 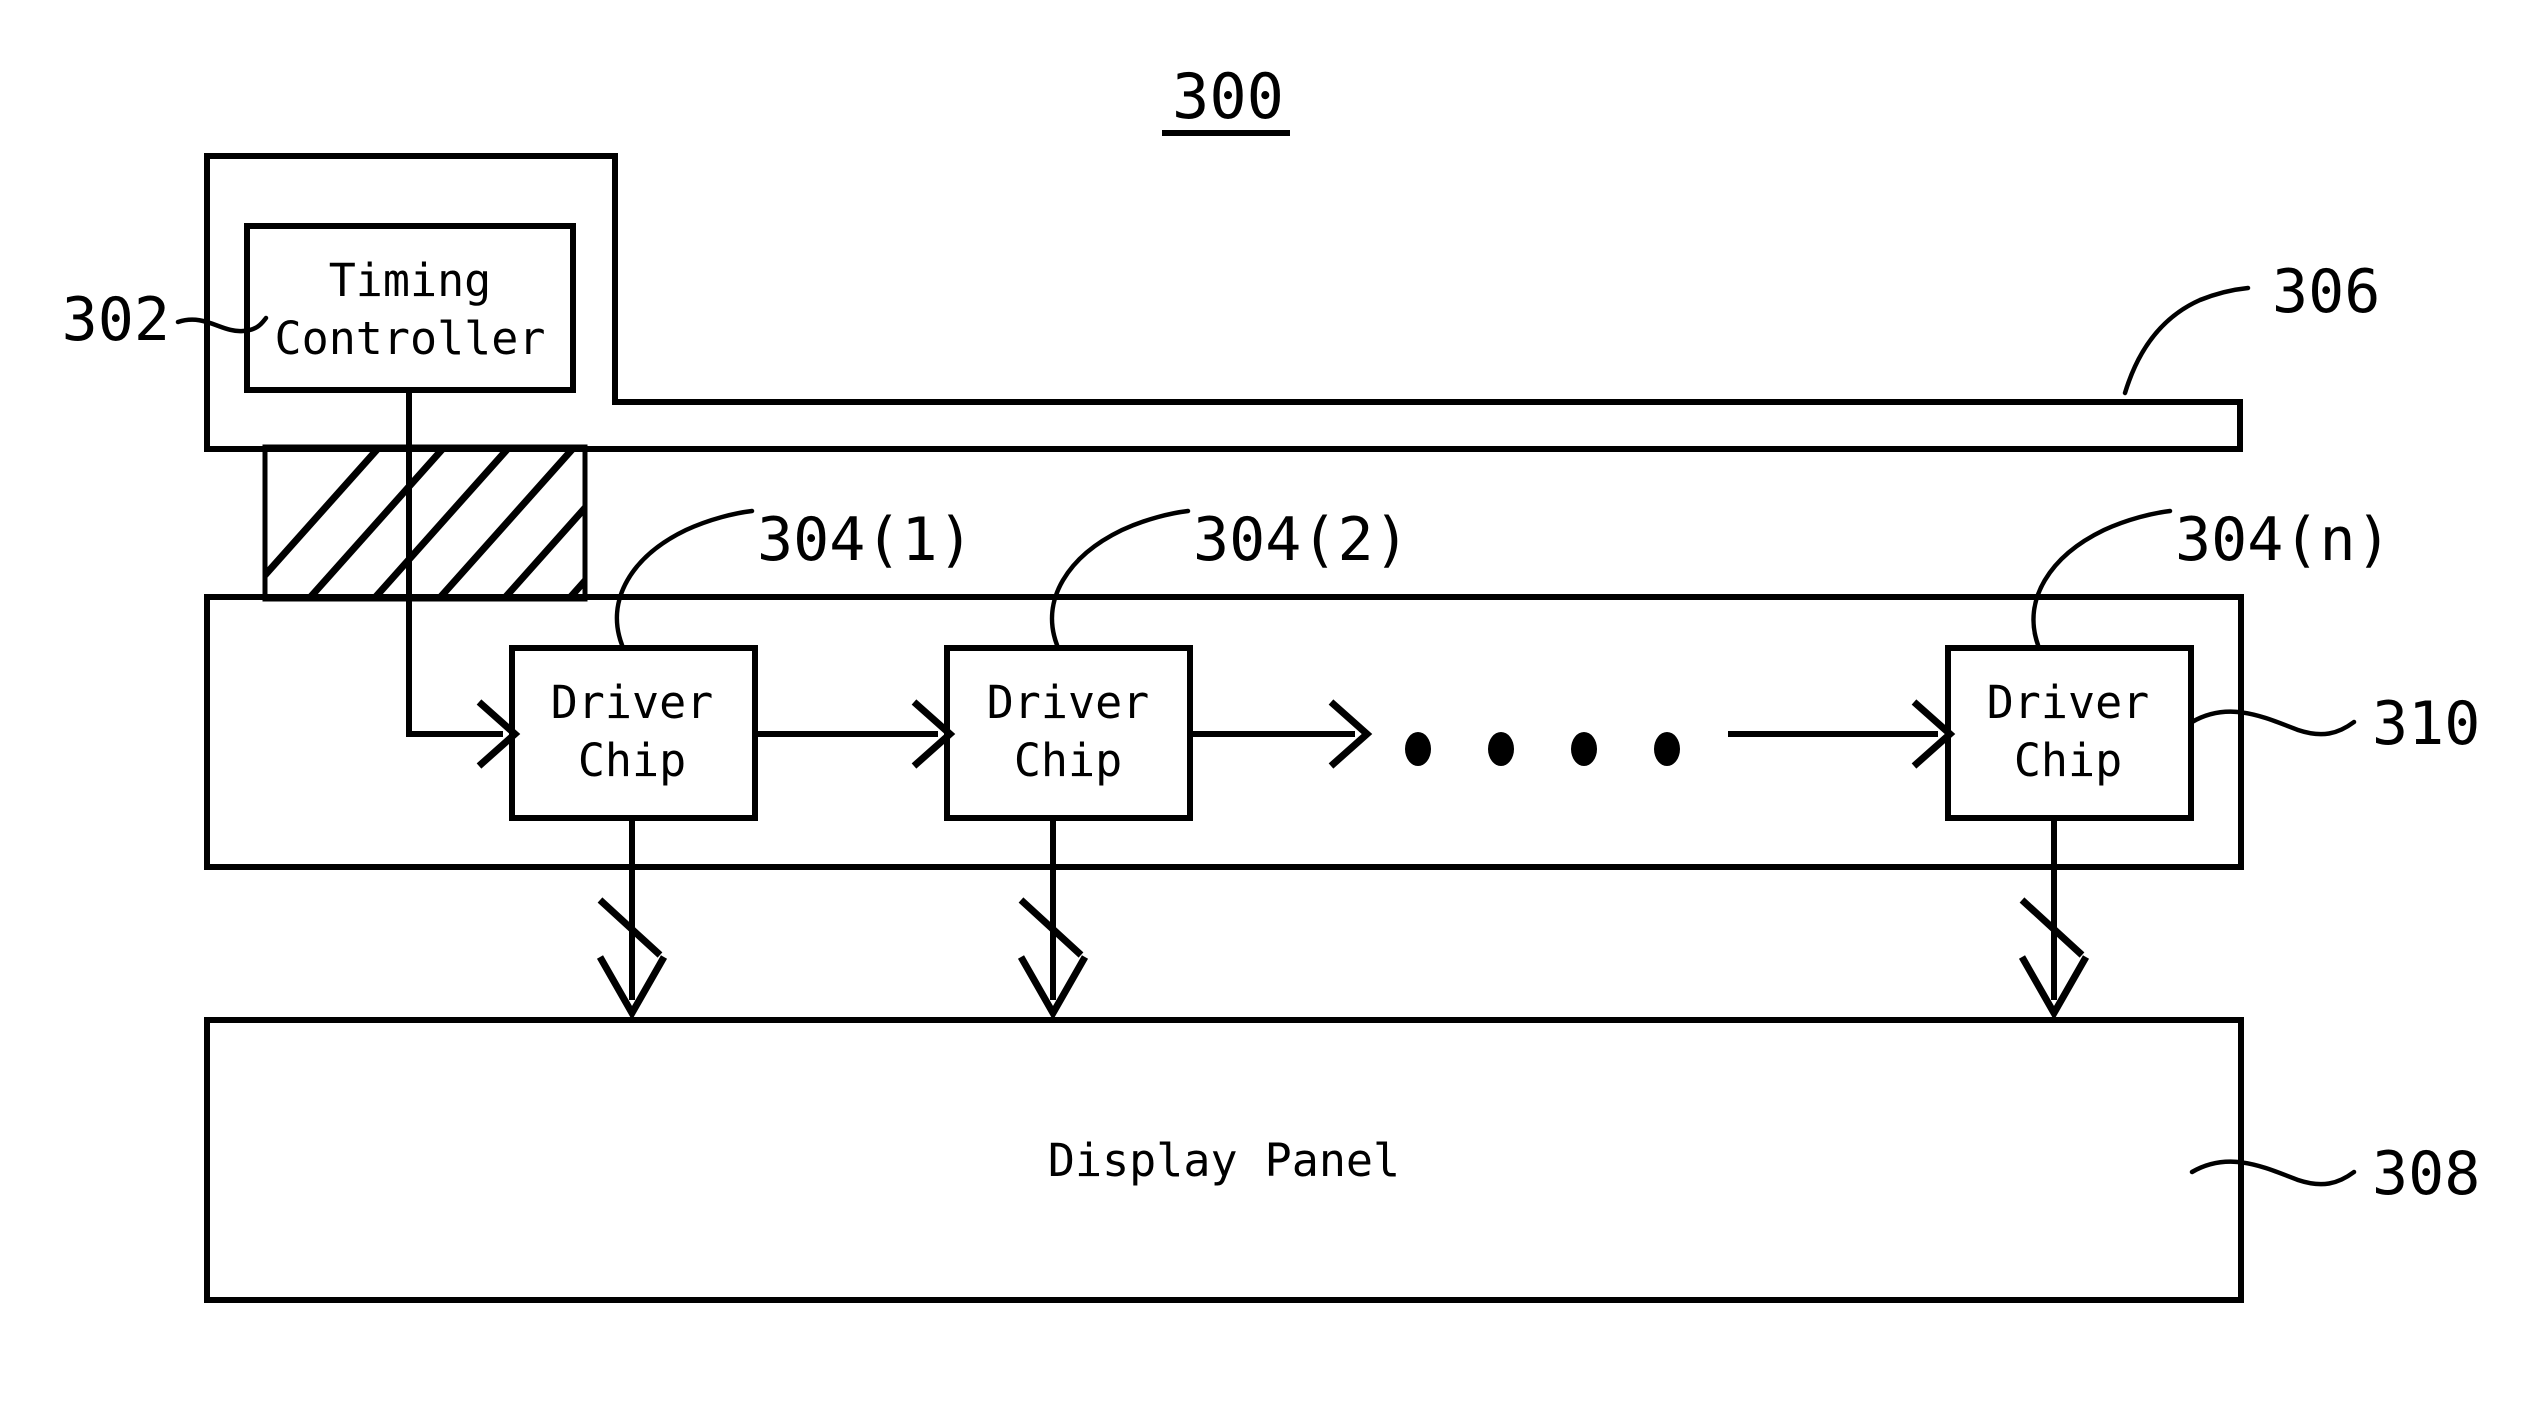 I want to click on display-panel-label: Display Panel, so click(x=1224, y=1160).